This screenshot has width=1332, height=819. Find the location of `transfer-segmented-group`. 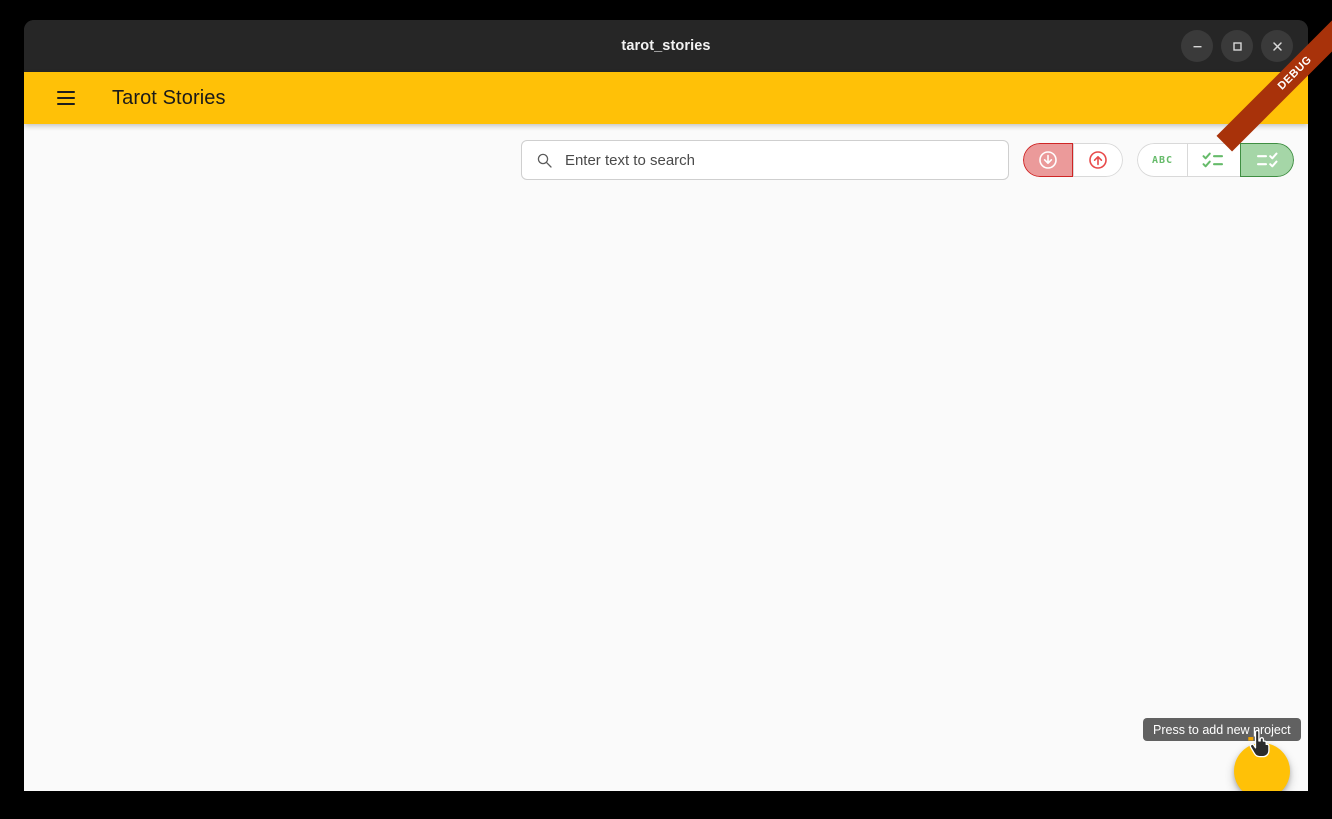

transfer-segmented-group is located at coordinates (1072, 160).